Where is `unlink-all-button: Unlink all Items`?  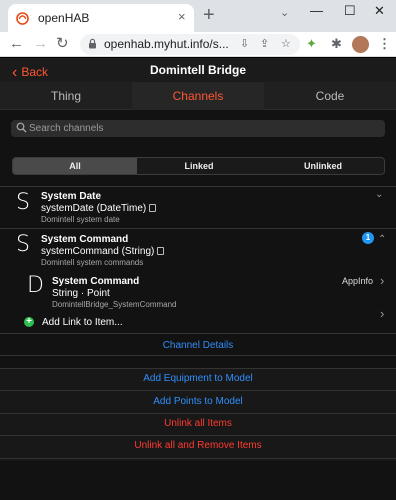
unlink-all-button: Unlink all Items is located at coordinates (198, 423).